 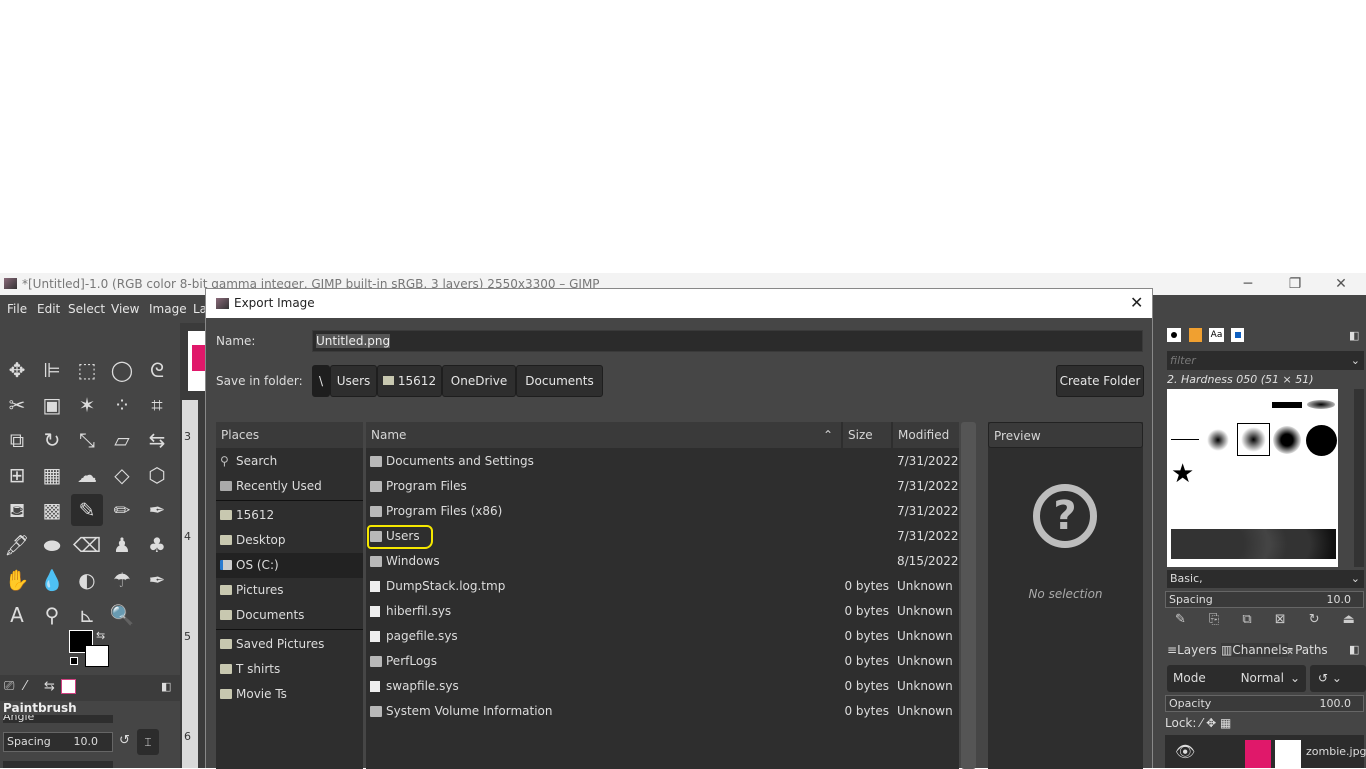 What do you see at coordinates (17, 475) in the screenshot?
I see `cage-transform-tool-icon: ⊞` at bounding box center [17, 475].